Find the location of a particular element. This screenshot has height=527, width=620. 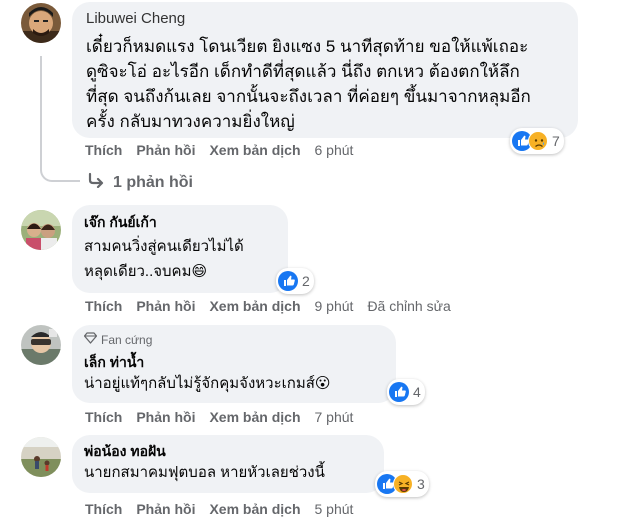

laugh-icon is located at coordinates (403, 484).